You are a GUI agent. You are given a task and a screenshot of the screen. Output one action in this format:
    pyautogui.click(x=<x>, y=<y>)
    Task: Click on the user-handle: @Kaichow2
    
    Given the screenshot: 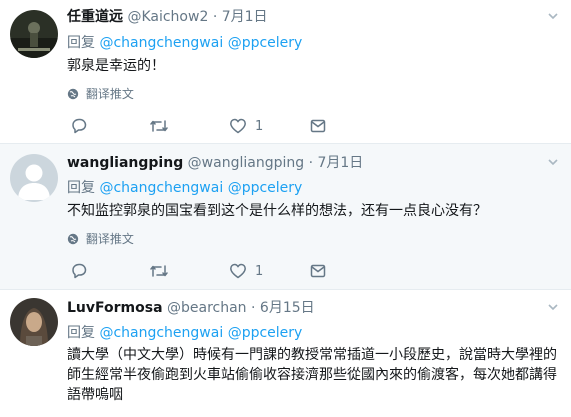 What is the action you would take?
    pyautogui.click(x=167, y=17)
    